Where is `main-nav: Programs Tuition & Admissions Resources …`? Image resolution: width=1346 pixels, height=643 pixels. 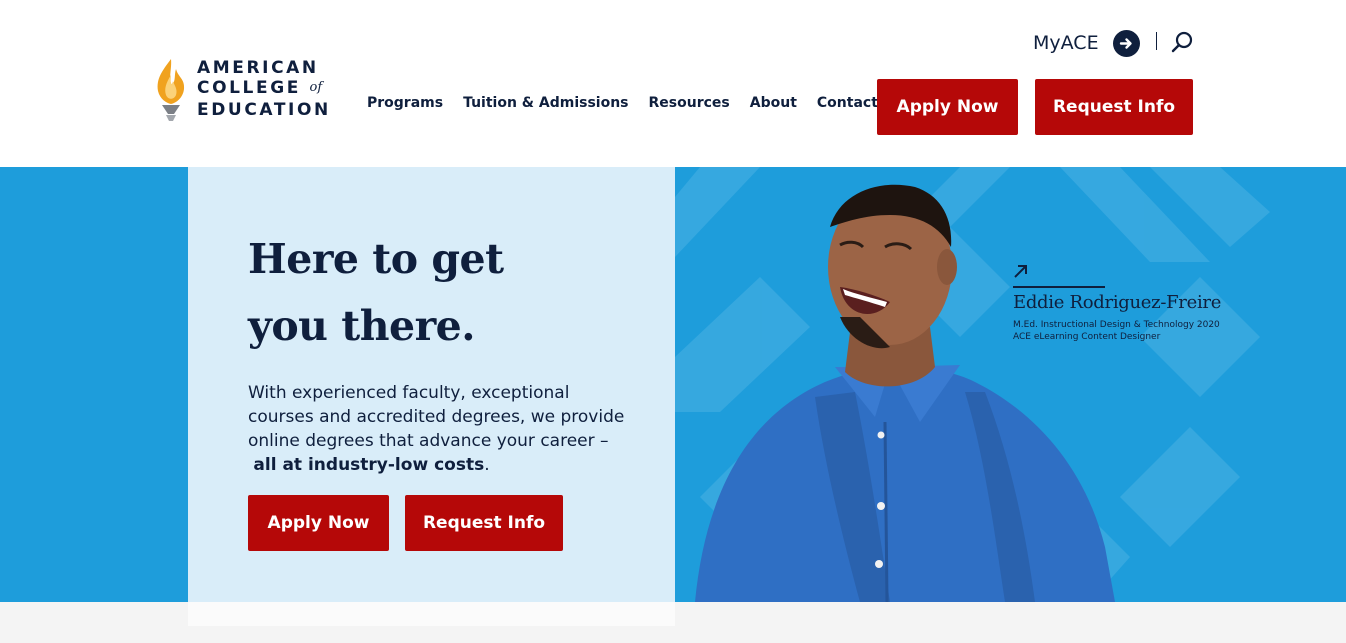
main-nav: Programs Tuition & Admissions Resources … is located at coordinates (622, 103).